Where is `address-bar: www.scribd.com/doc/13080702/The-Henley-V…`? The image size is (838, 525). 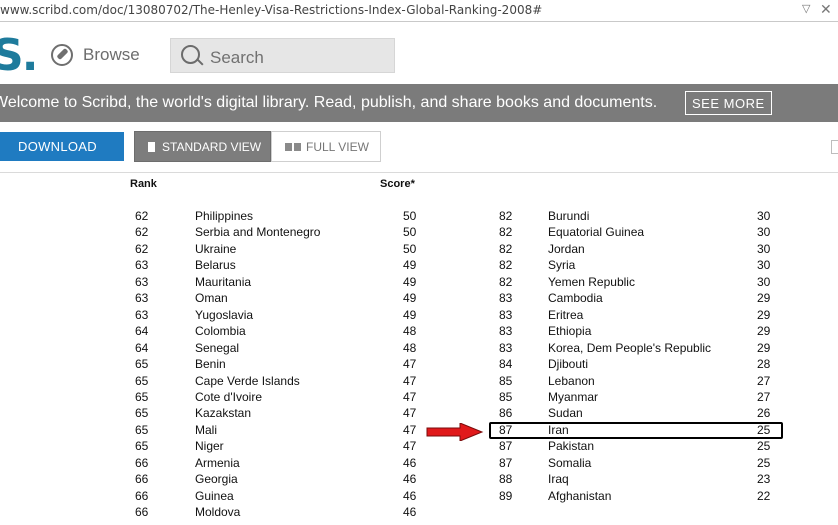
address-bar: www.scribd.com/doc/13080702/The-Henley-V… is located at coordinates (419, 11).